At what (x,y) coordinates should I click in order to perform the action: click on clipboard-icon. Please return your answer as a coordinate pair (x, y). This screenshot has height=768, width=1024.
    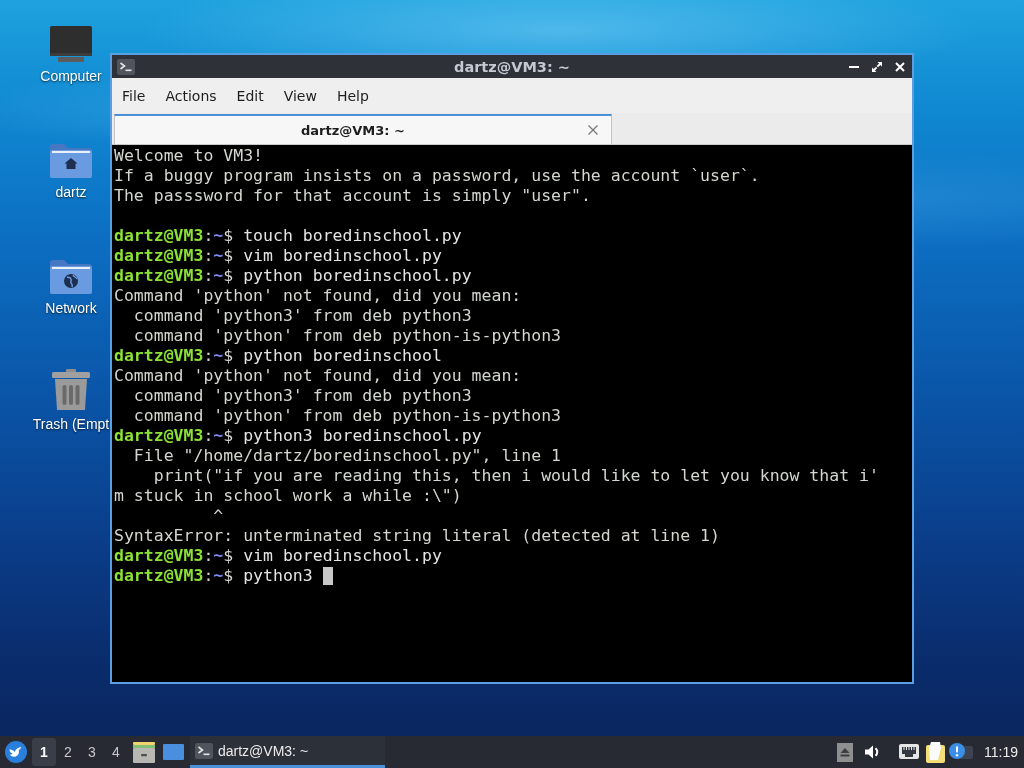
    Looking at the image, I should click on (935, 752).